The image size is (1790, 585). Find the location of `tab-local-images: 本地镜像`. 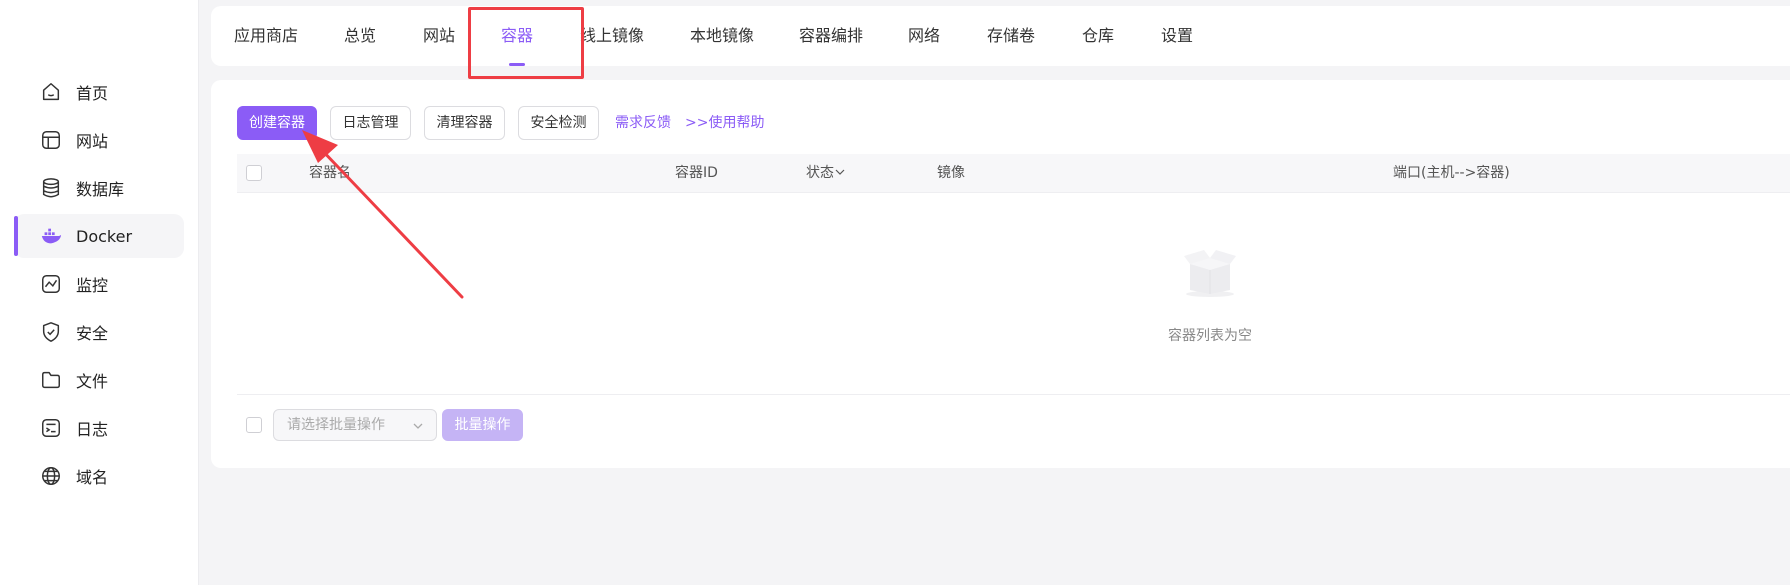

tab-local-images: 本地镜像 is located at coordinates (722, 36).